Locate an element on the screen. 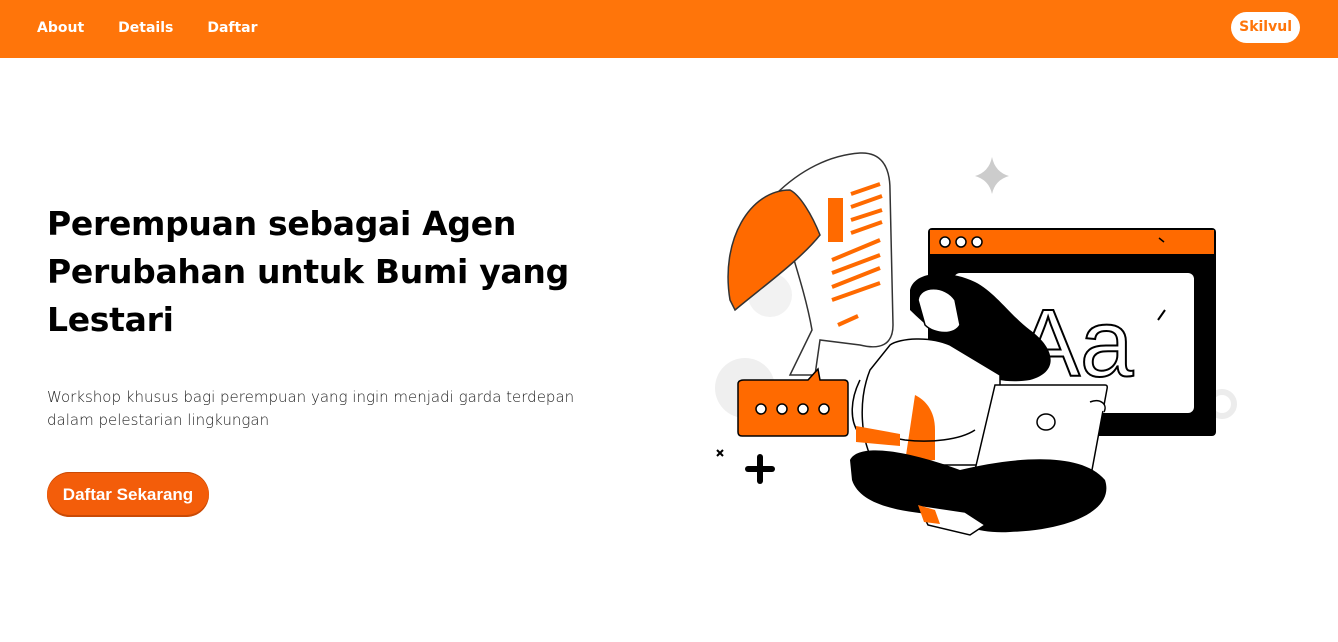 This screenshot has width=1338, height=642. top-navbar: About Details Daftar Skilvul is located at coordinates (669, 29).